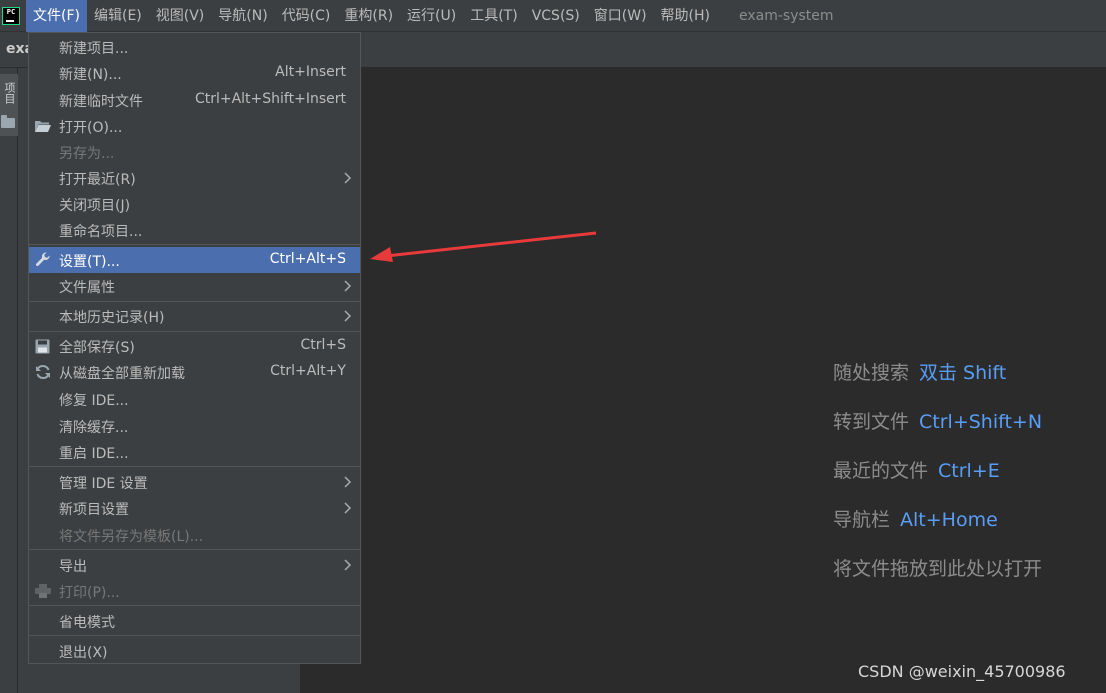 The image size is (1106, 693). What do you see at coordinates (194, 508) in the screenshot?
I see `menu-item-new-project-settings: 新项目设置` at bounding box center [194, 508].